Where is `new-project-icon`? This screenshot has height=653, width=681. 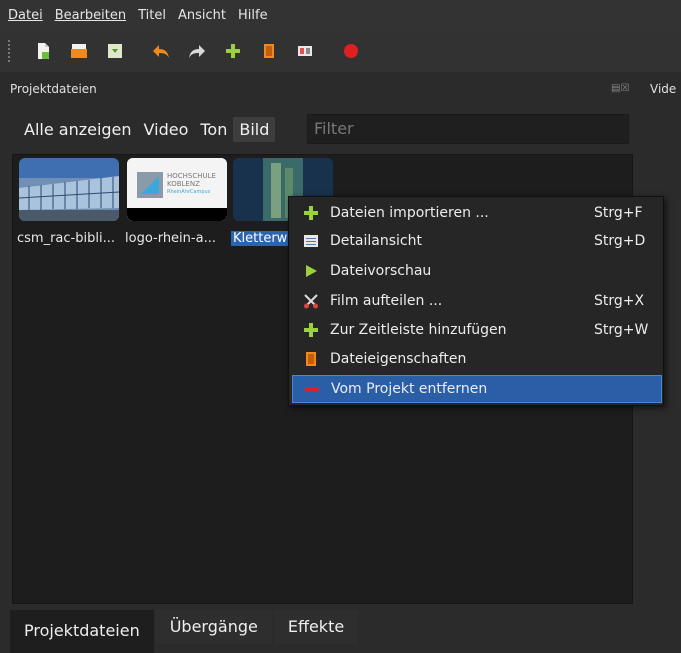
new-project-icon is located at coordinates (43, 51).